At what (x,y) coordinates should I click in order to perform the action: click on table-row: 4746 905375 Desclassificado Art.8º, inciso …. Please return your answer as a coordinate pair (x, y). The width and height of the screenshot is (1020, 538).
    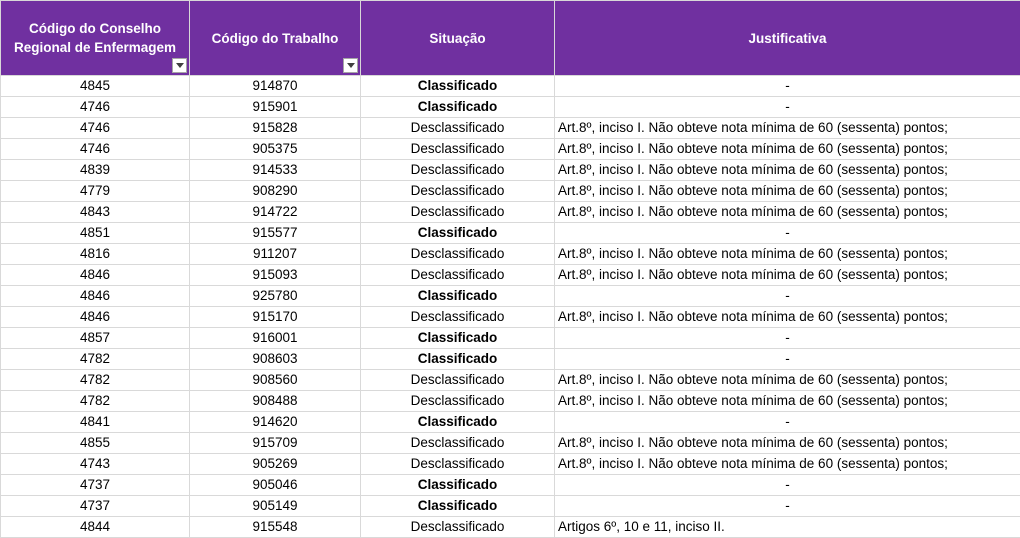
    Looking at the image, I should click on (510, 149).